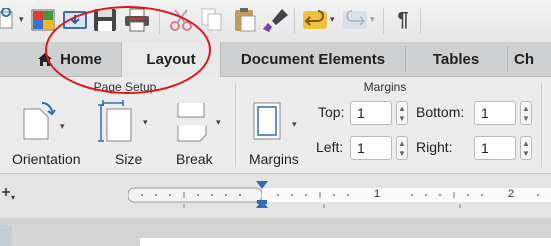  I want to click on left-margin-stepper: ▲ ▼, so click(402, 148).